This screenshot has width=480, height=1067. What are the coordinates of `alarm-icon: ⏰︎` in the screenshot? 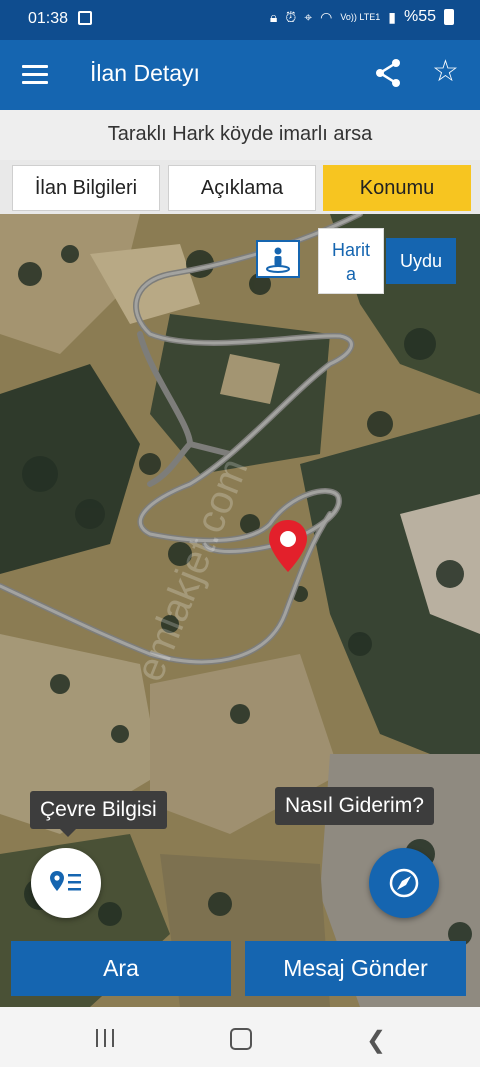 It's located at (291, 16).